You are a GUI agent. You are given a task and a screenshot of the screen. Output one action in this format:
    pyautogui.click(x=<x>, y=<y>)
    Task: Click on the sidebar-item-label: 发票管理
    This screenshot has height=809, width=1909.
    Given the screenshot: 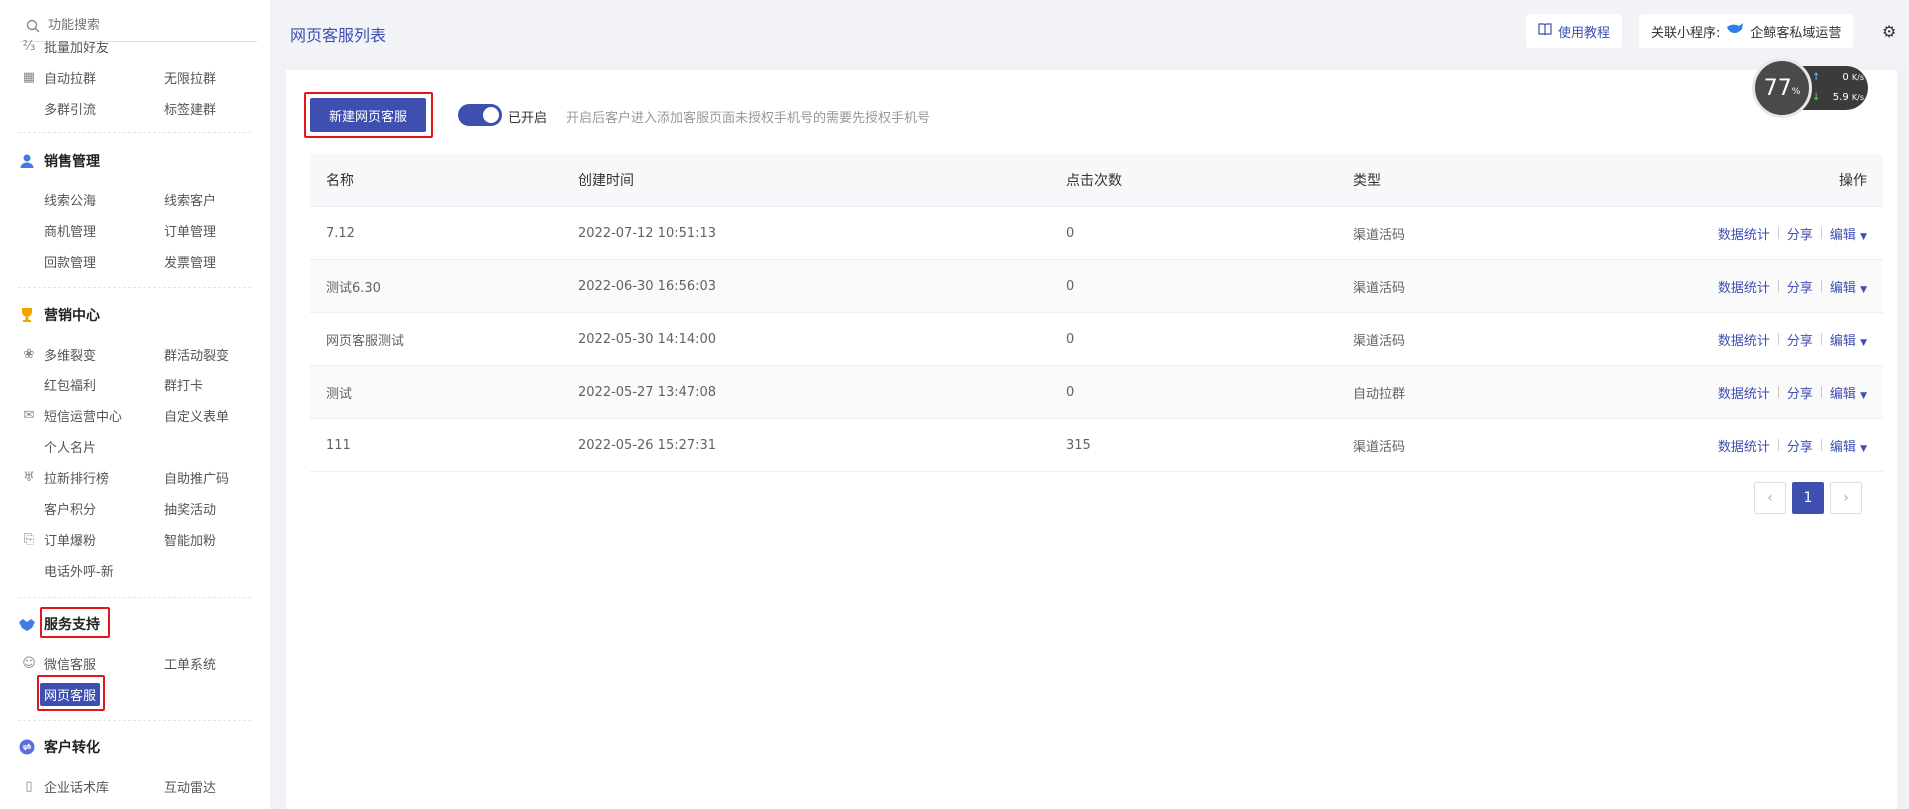 What is the action you would take?
    pyautogui.click(x=190, y=263)
    